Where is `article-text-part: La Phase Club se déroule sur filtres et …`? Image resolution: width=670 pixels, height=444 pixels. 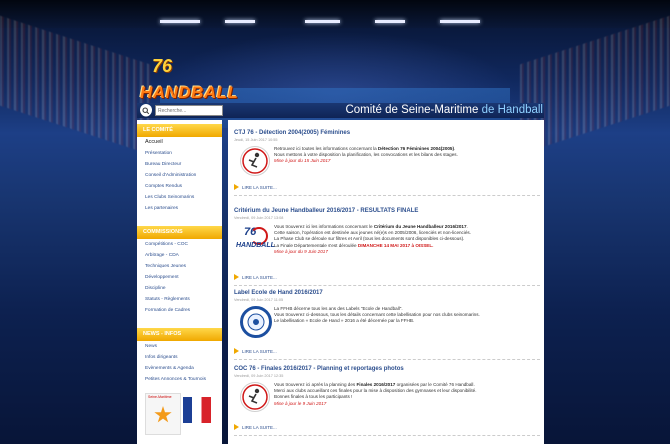
article-text-part: La Phase Club se déroule sur filtres et … is located at coordinates (369, 239).